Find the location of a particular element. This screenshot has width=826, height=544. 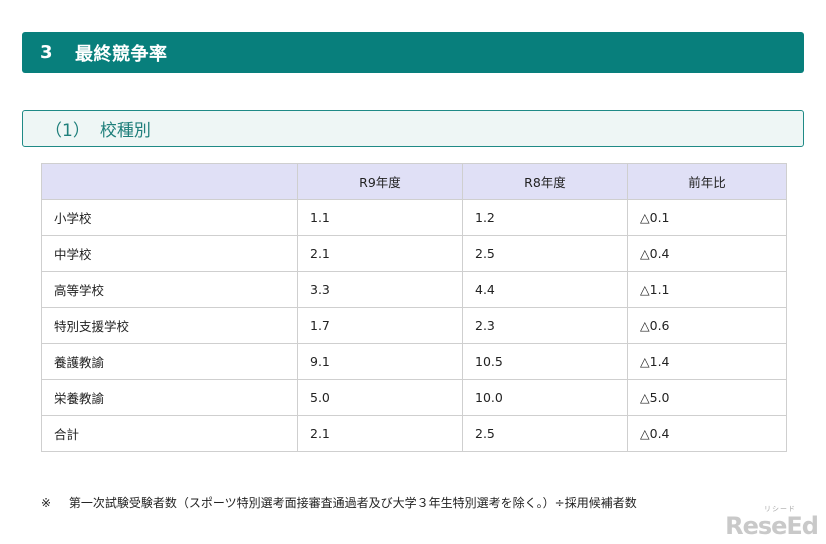

subsection-header: （1） 校種別 is located at coordinates (413, 128).